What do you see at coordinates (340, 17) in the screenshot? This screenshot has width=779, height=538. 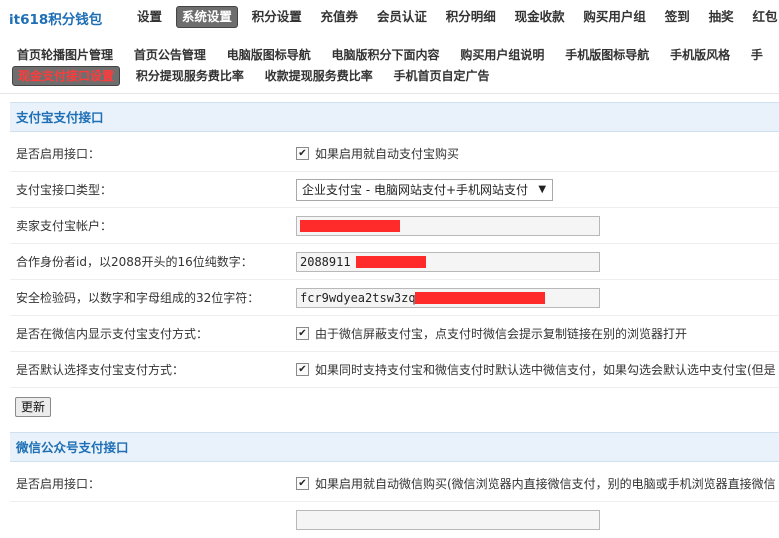 I see `topnav-item-vouchers: 充值券` at bounding box center [340, 17].